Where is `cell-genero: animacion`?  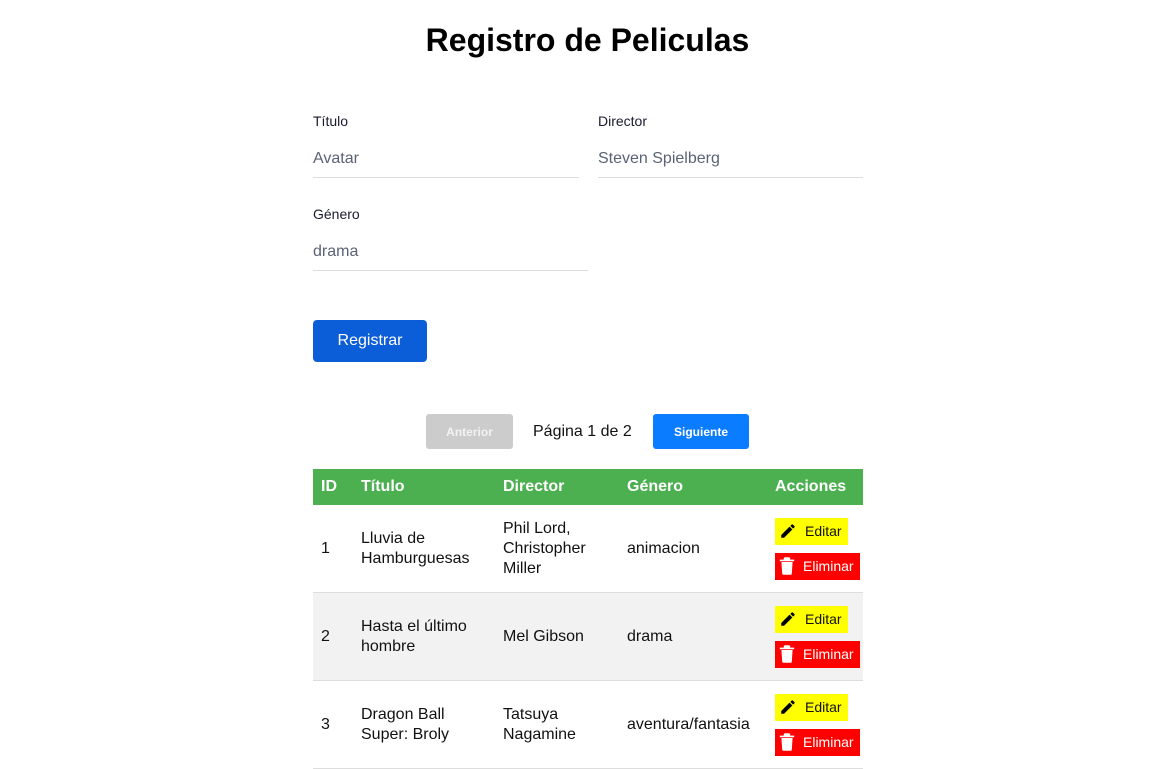 cell-genero: animacion is located at coordinates (663, 548).